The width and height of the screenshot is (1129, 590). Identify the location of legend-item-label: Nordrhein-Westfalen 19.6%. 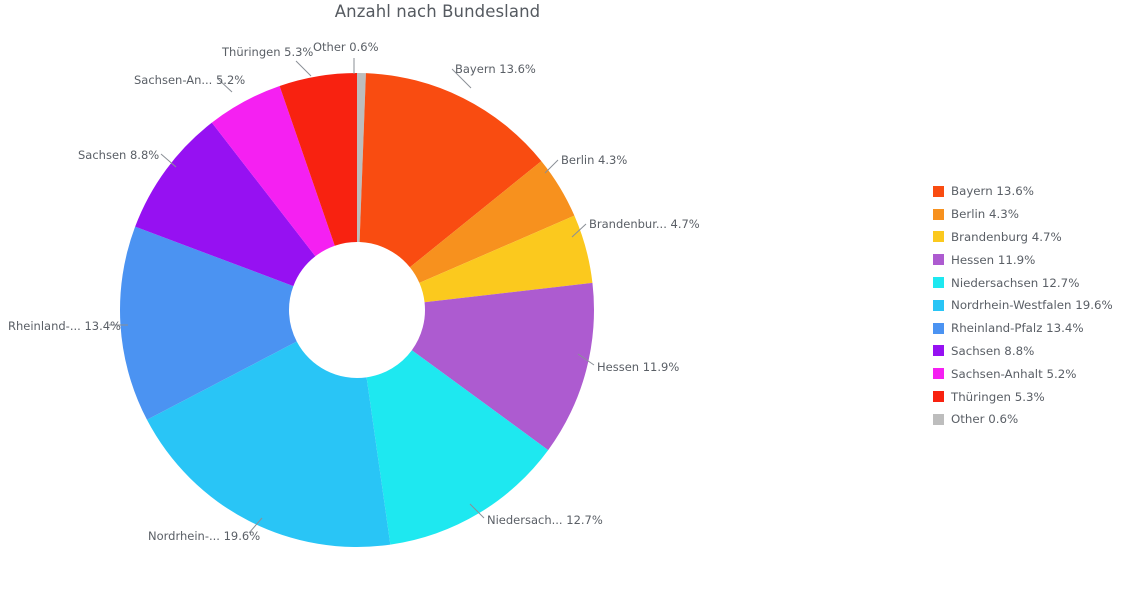
(1032, 305).